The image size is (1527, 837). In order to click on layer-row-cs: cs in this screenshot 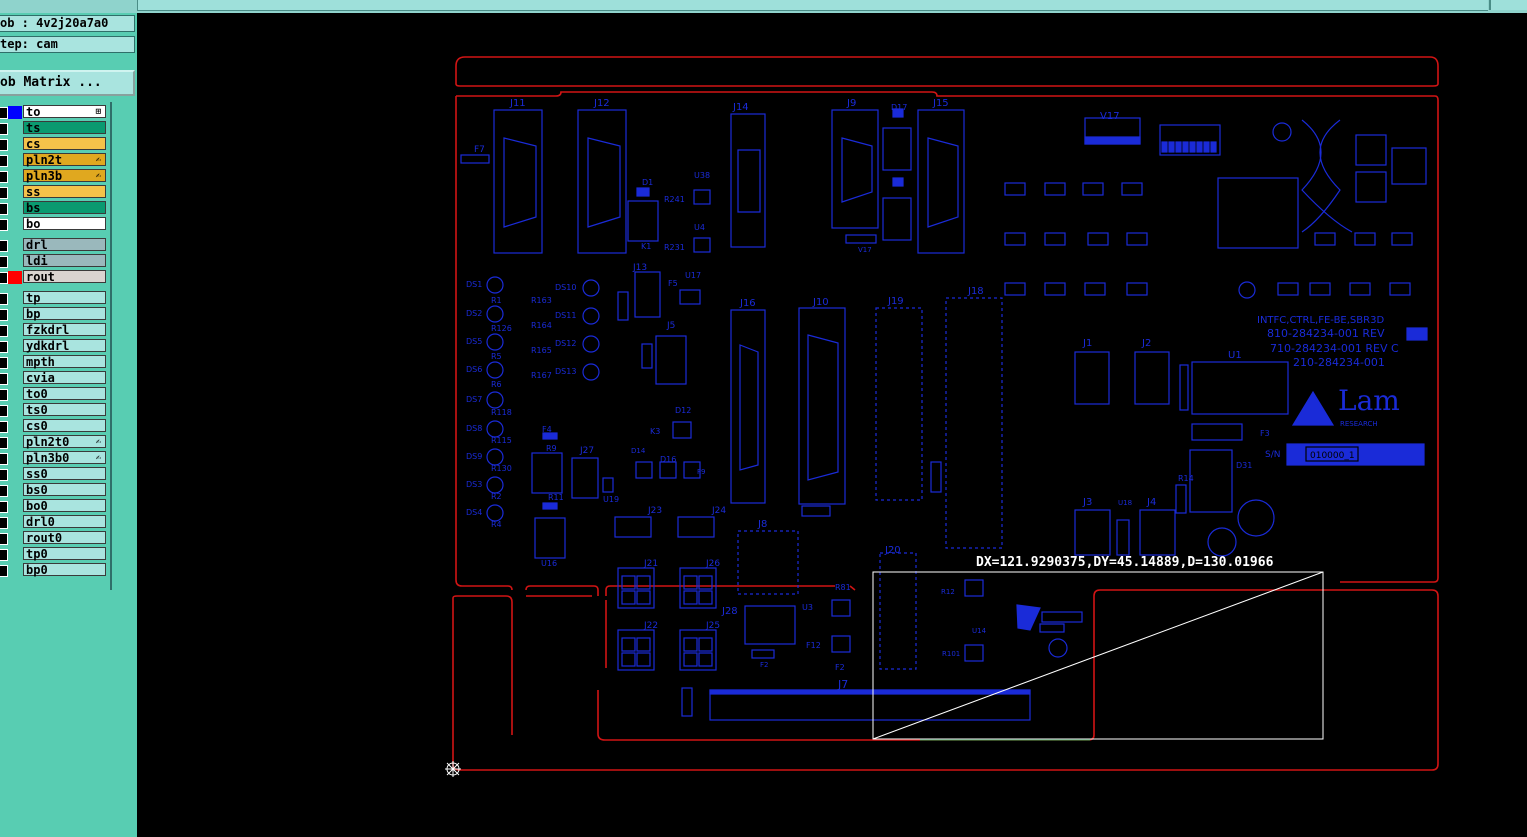, I will do `click(54, 144)`.